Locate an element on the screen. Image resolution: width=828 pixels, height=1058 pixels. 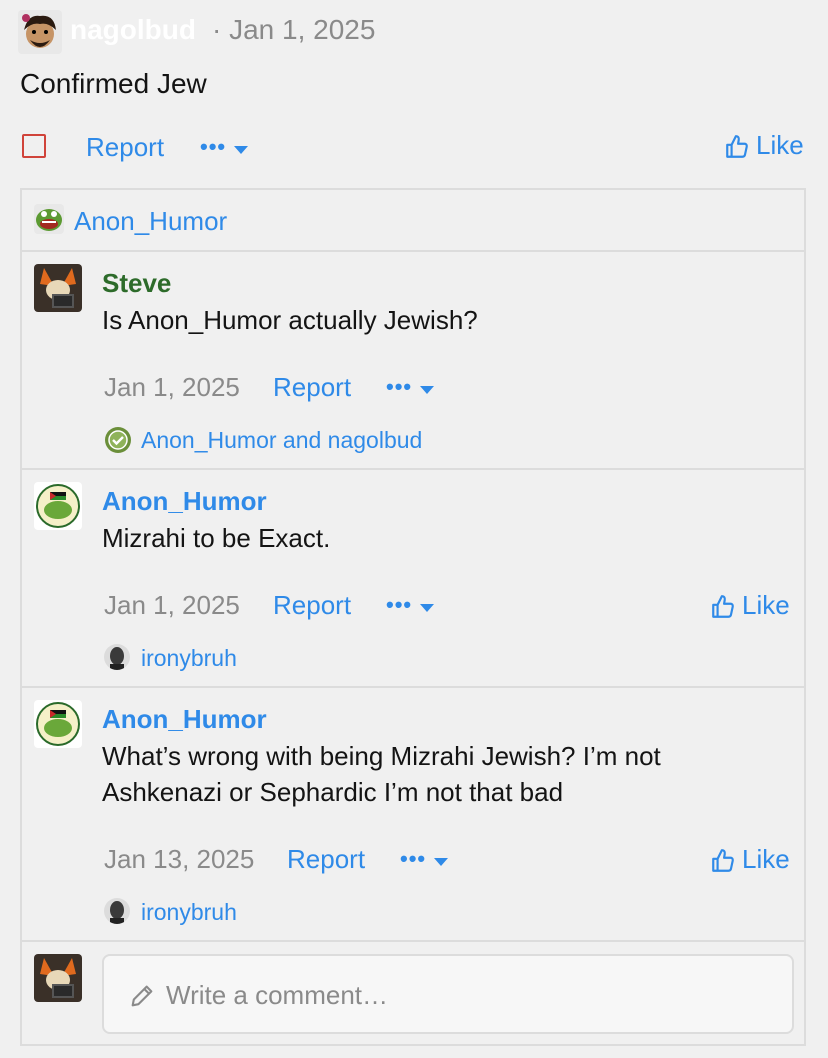
comment-date: Jan 13, 2025 is located at coordinates (179, 859).